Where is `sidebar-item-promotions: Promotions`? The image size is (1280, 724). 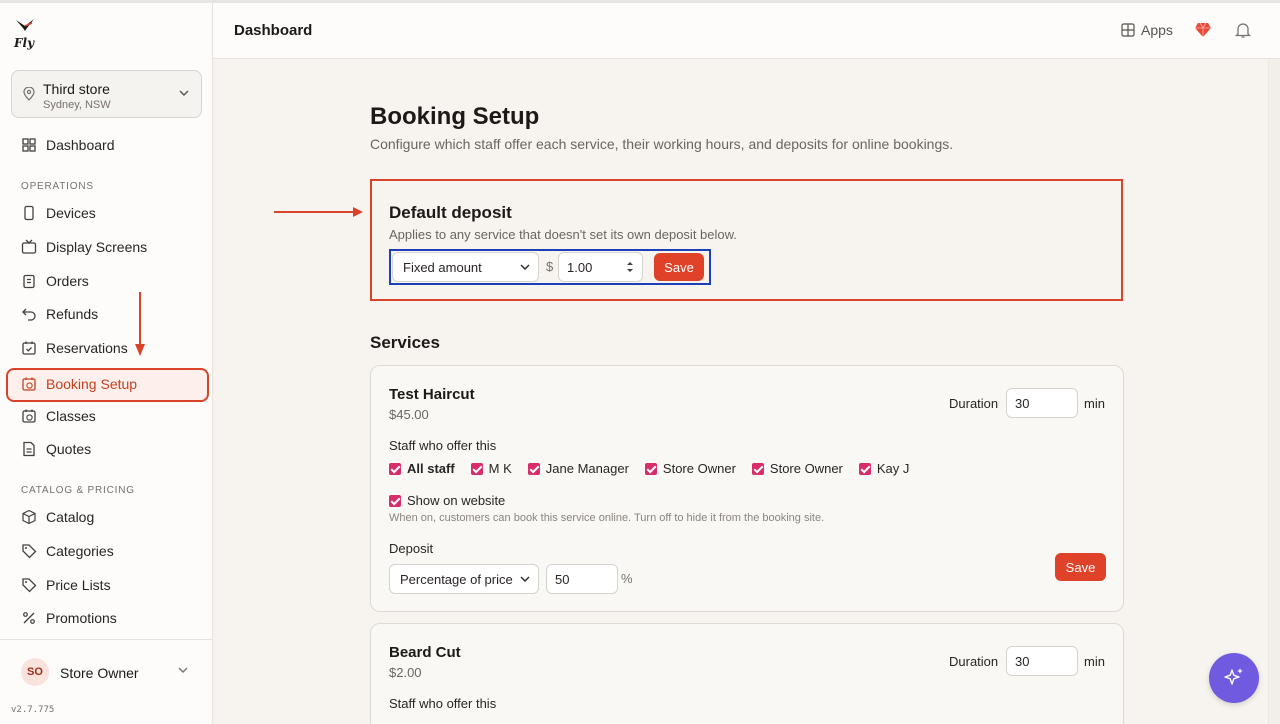 sidebar-item-promotions: Promotions is located at coordinates (107, 618).